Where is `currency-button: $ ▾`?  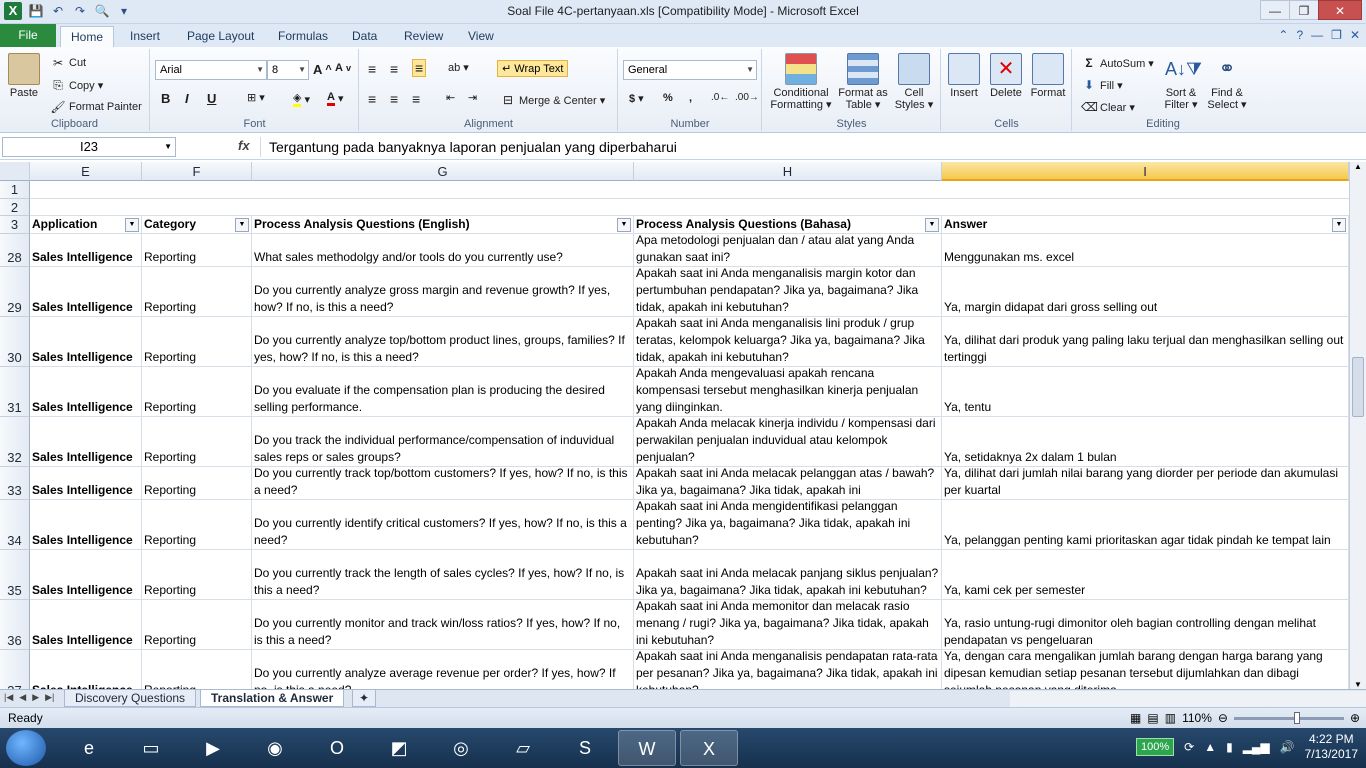 currency-button: $ ▾ is located at coordinates (636, 98).